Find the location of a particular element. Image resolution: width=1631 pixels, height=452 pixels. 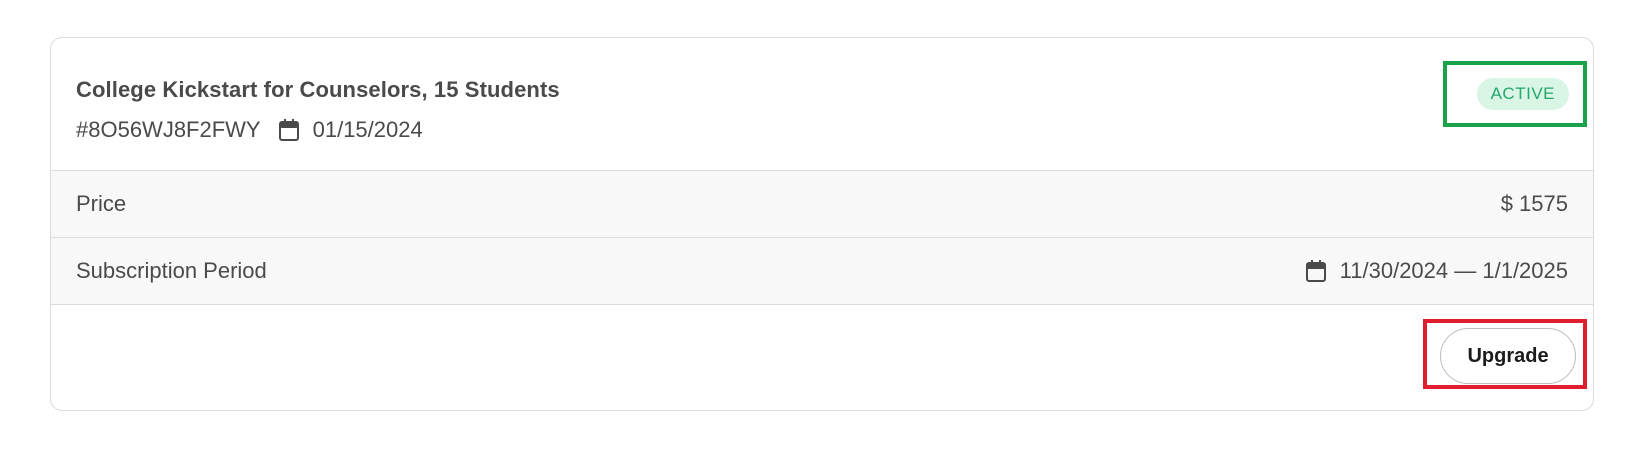

price-label: Price is located at coordinates (101, 203).